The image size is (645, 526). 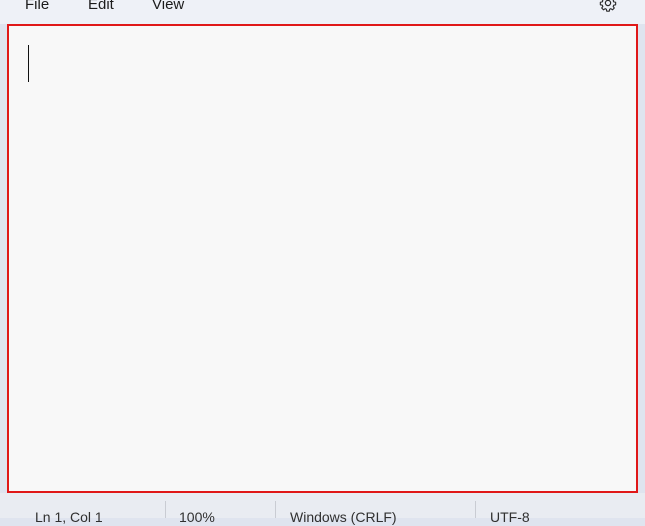 What do you see at coordinates (168, 7) in the screenshot?
I see `menu-view: View` at bounding box center [168, 7].